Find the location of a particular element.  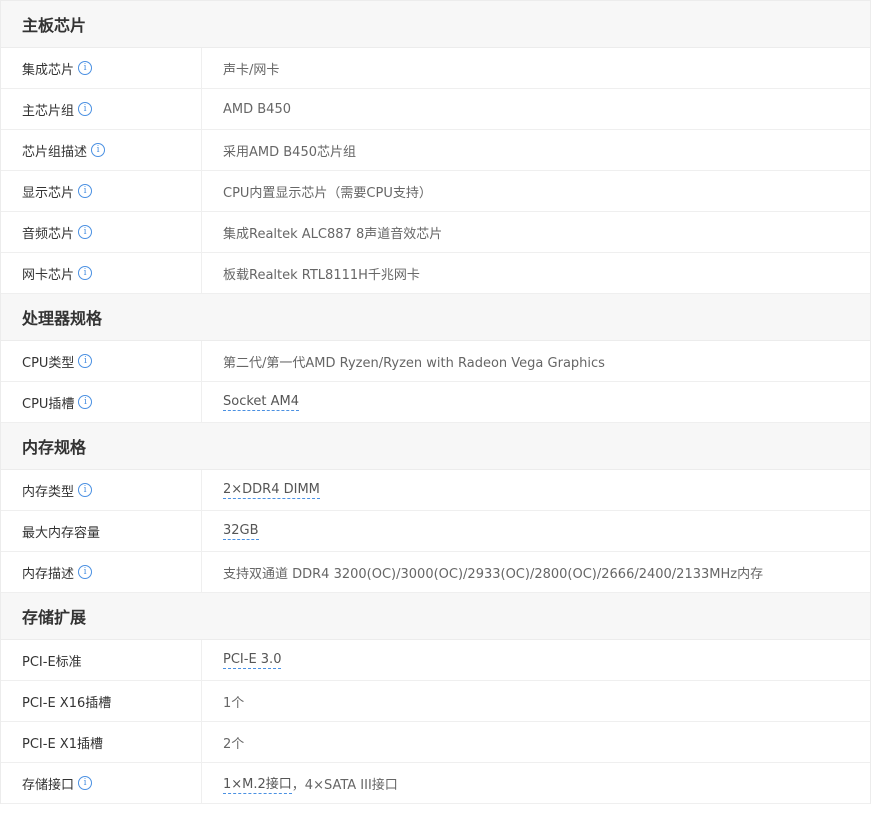

spec-value: 采用AMD B450芯片组 is located at coordinates (279, 150).